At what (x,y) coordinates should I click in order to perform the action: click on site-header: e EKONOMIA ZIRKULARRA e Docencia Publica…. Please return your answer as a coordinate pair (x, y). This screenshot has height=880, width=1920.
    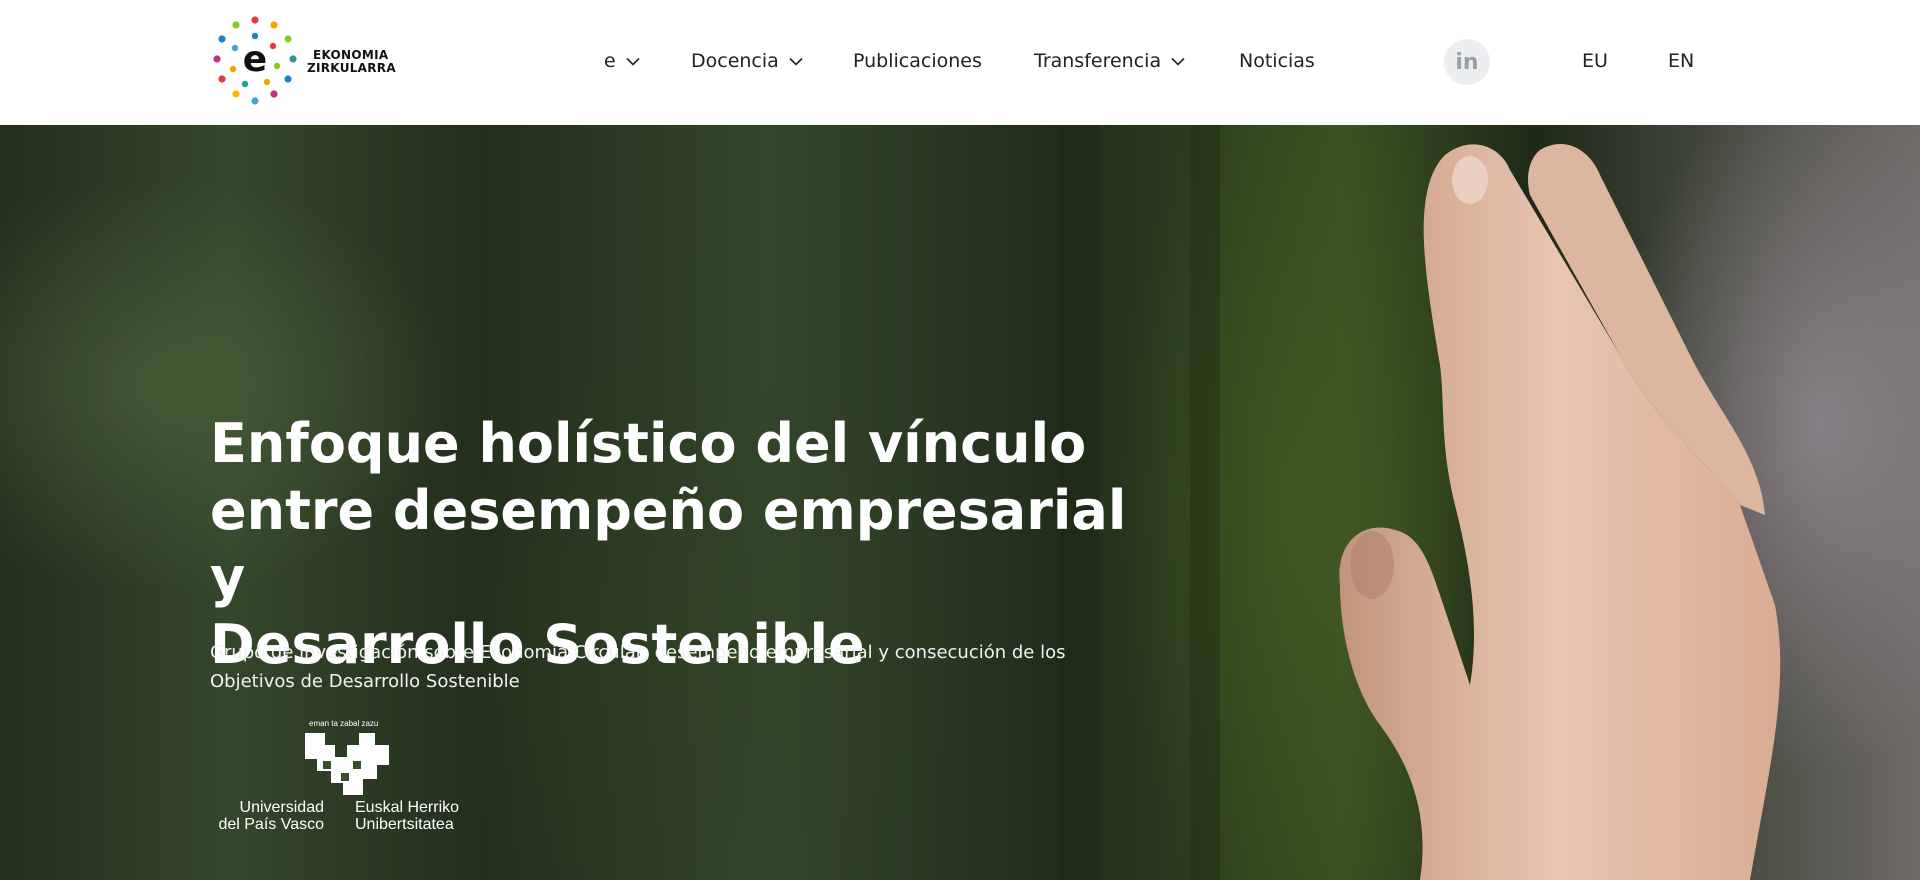
    Looking at the image, I should click on (960, 62).